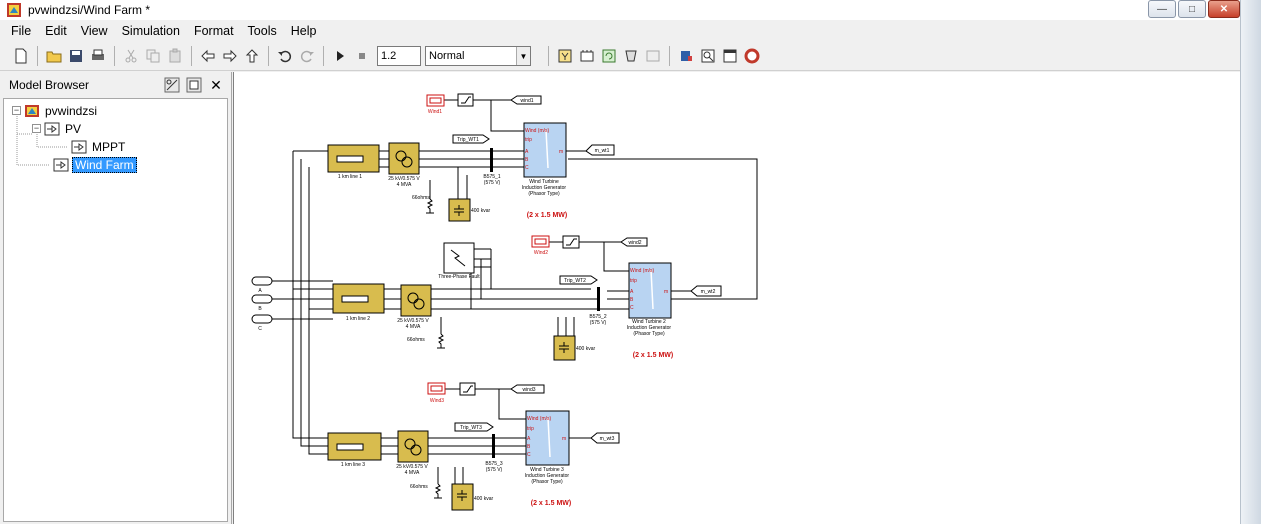  I want to click on menu-simulation: Simulation, so click(151, 31).